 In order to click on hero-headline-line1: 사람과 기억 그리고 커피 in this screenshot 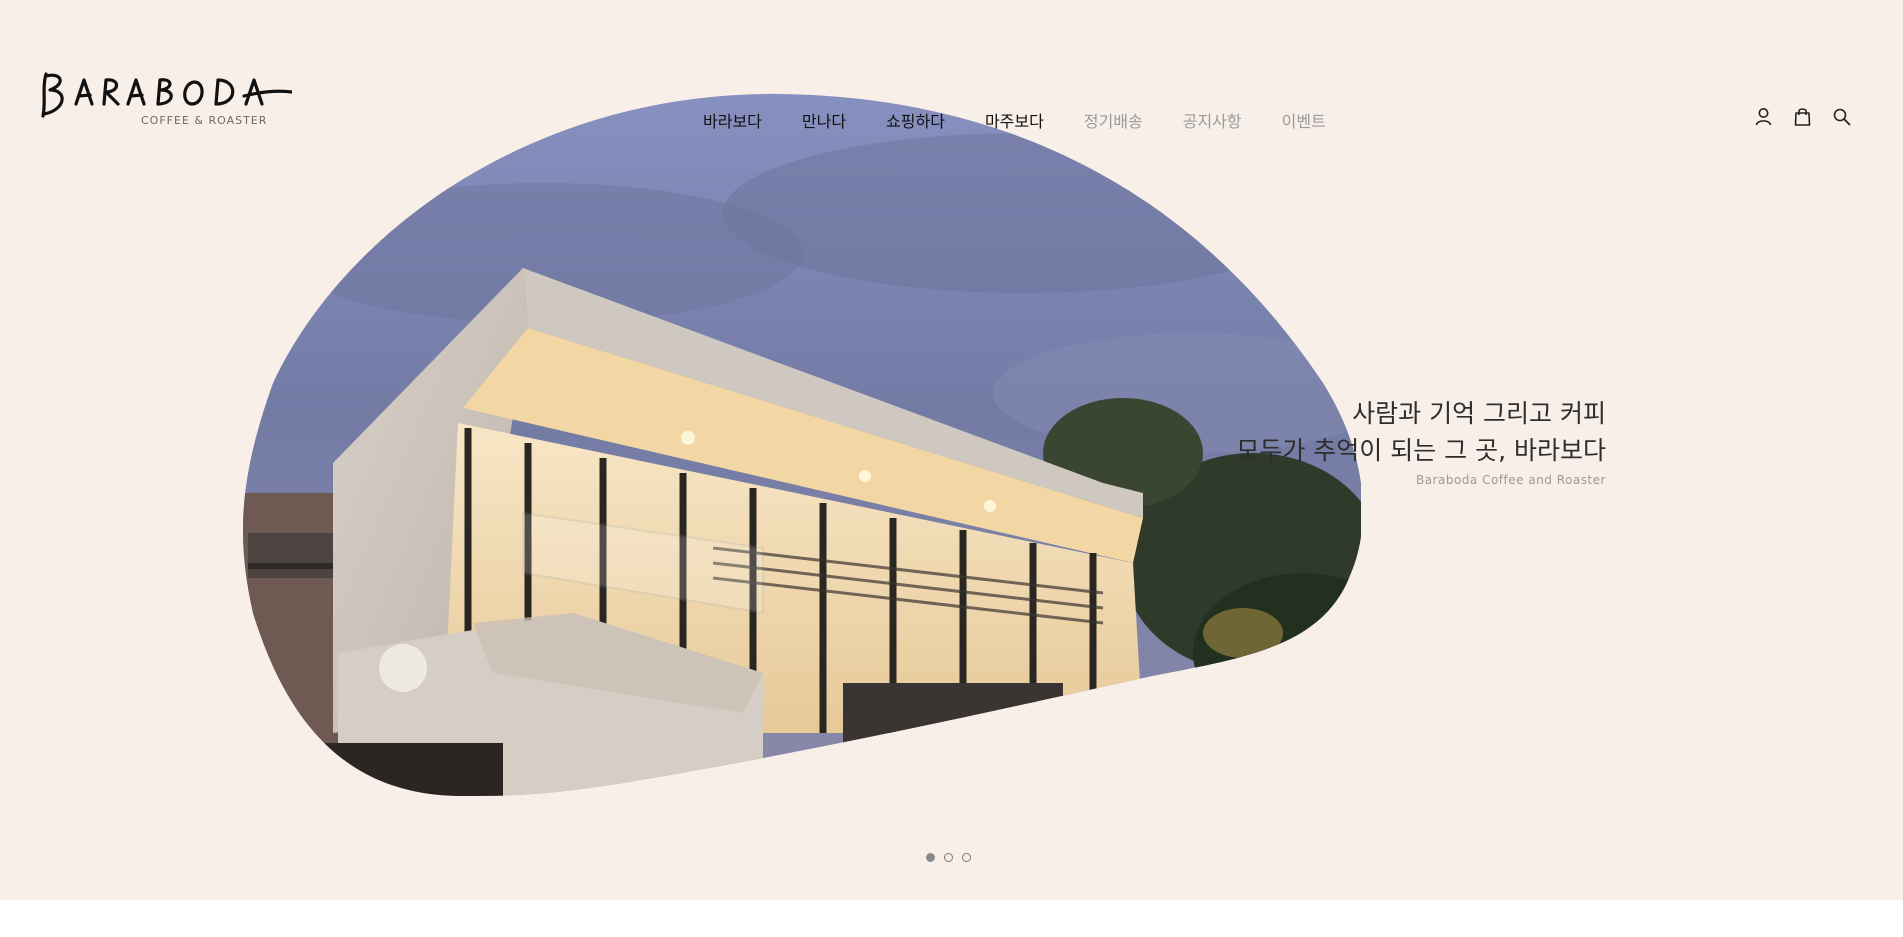, I will do `click(1479, 413)`.